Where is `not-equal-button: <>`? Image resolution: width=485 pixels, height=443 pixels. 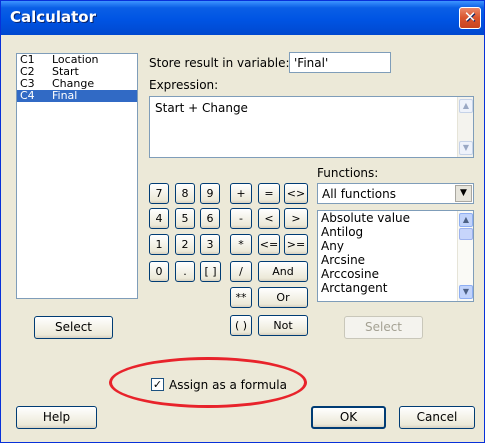
not-equal-button: <> is located at coordinates (296, 193).